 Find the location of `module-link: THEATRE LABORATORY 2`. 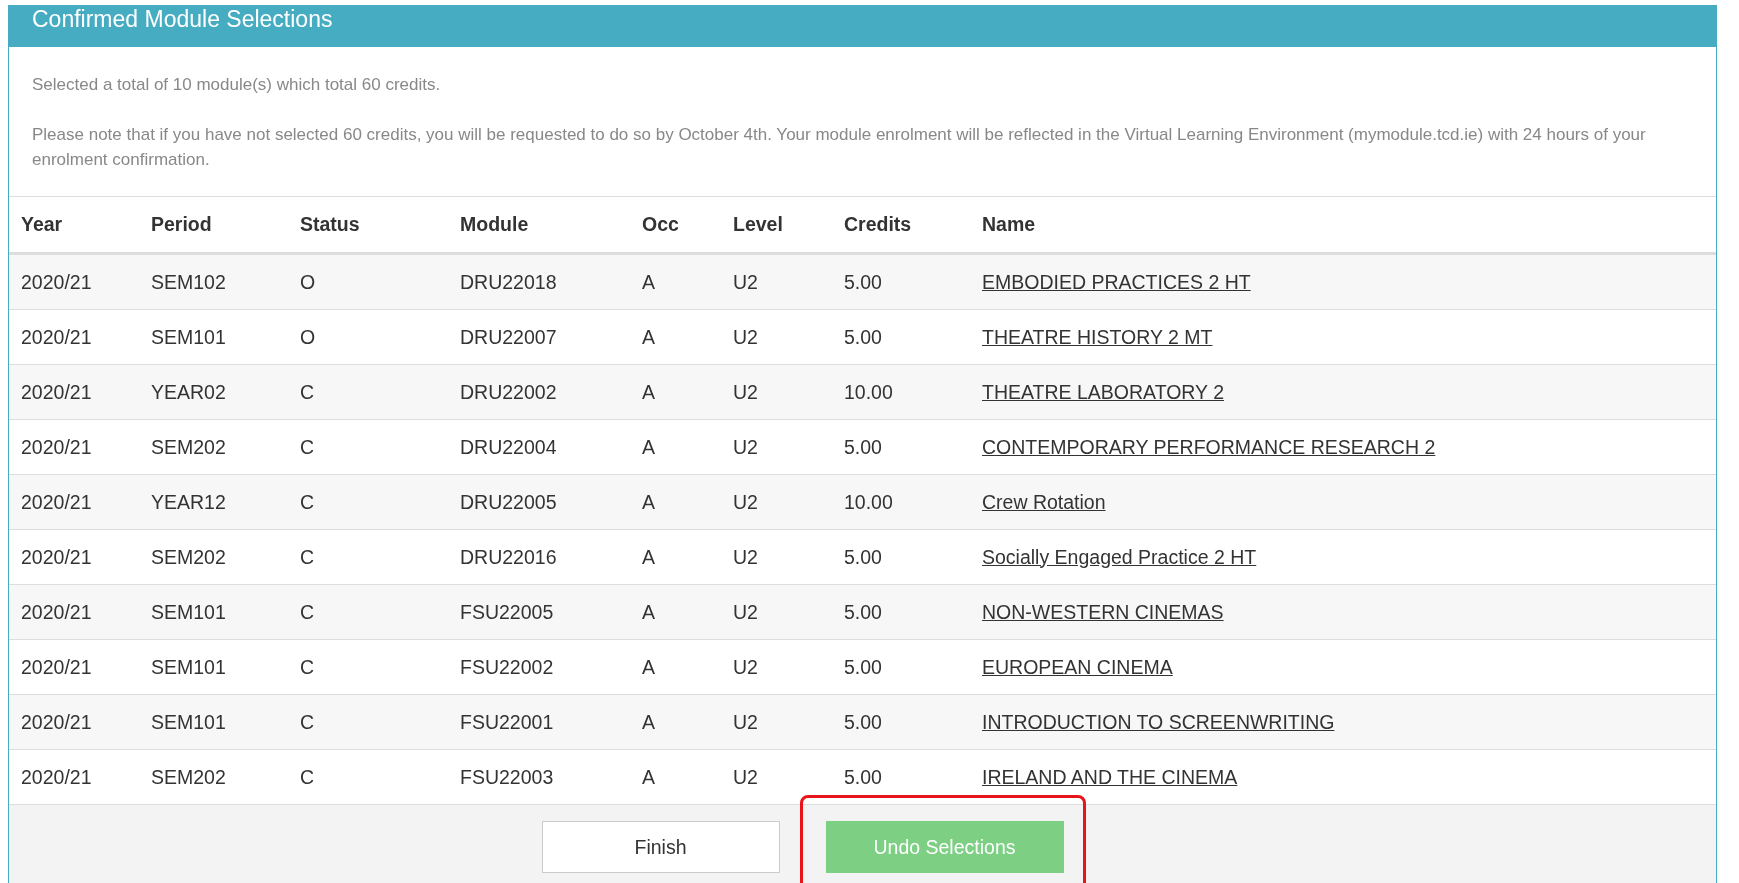

module-link: THEATRE LABORATORY 2 is located at coordinates (1103, 391).